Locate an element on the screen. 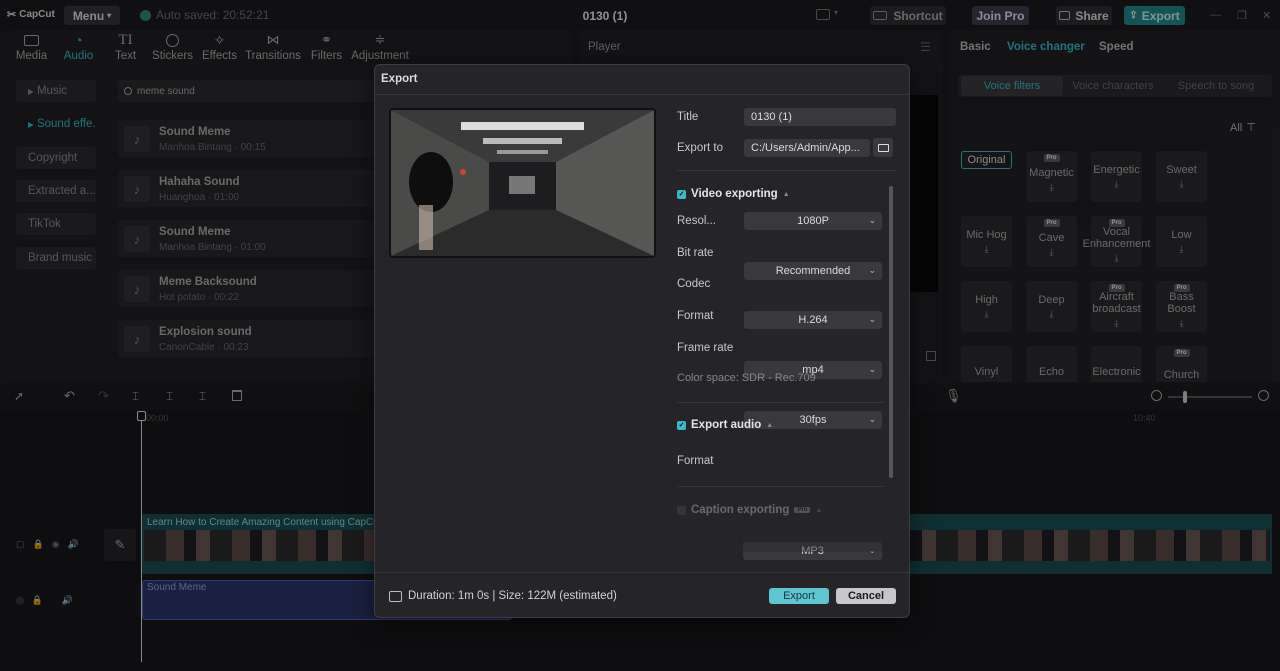  codec-value: H.264 is located at coordinates (813, 320).